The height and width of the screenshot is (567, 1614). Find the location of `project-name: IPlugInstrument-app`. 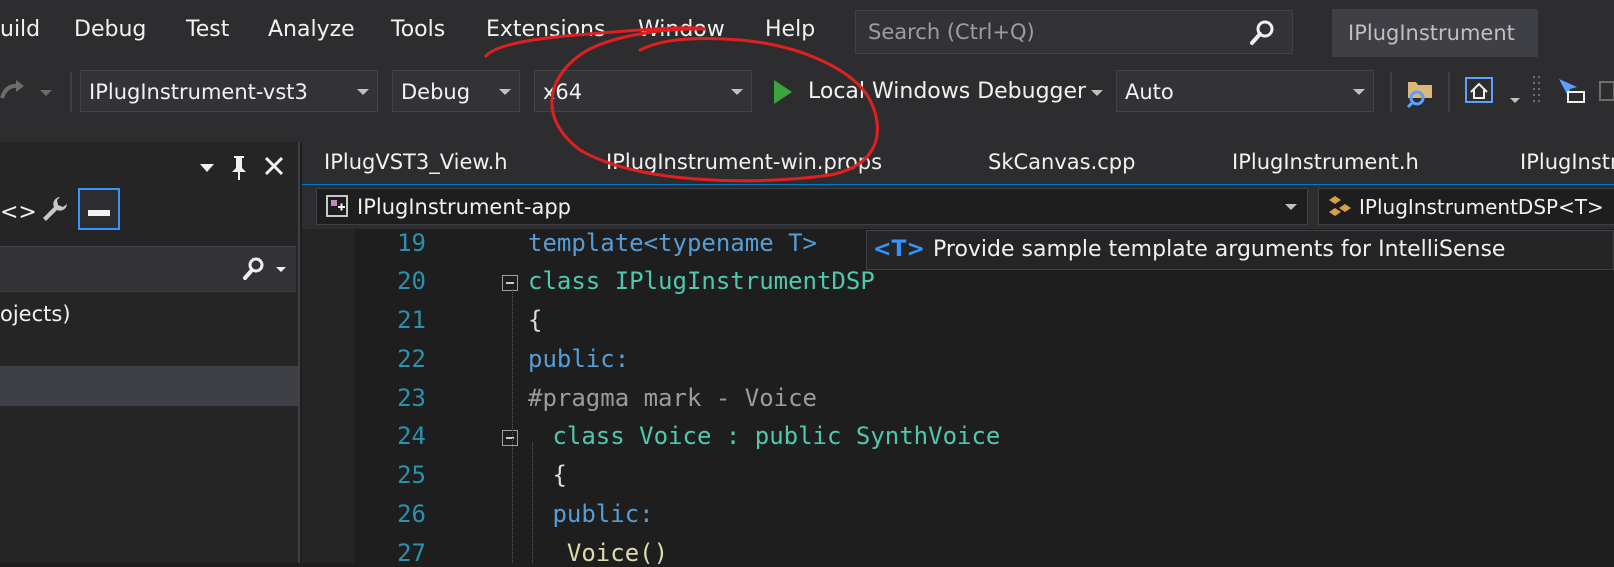

project-name: IPlugInstrument-app is located at coordinates (464, 207).